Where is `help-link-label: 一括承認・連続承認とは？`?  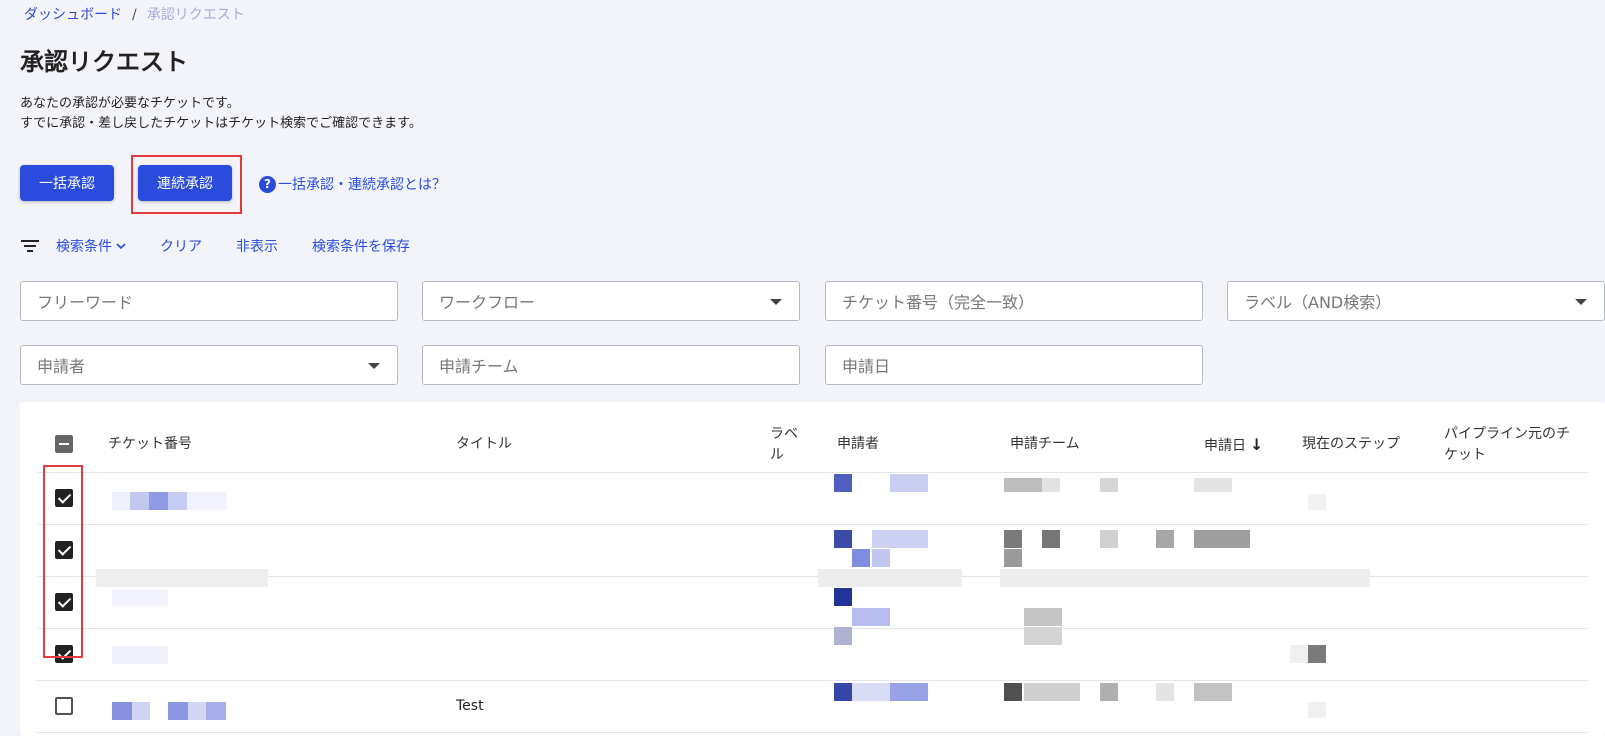
help-link-label: 一括承認・連続承認とは？ is located at coordinates (362, 185).